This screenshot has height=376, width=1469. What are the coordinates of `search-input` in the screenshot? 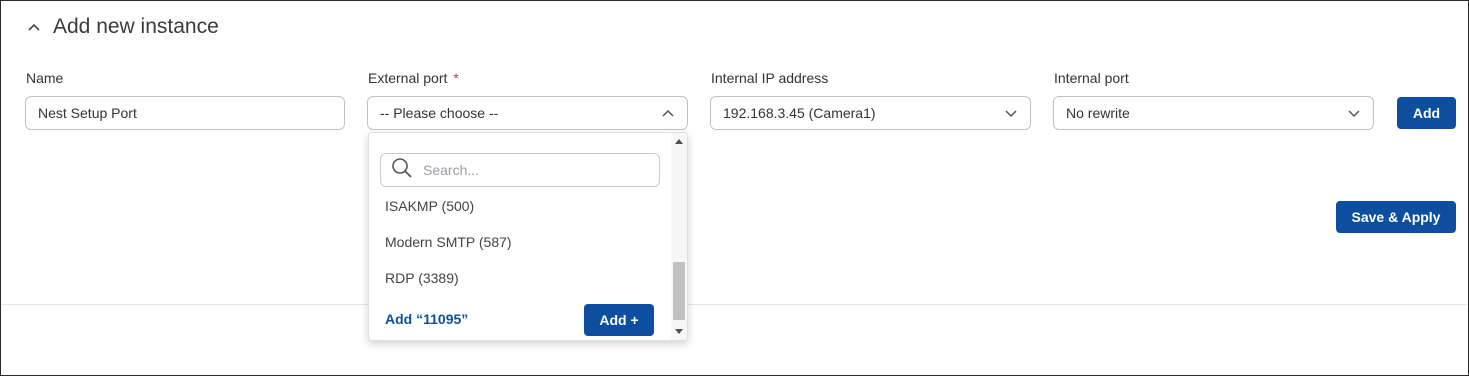 It's located at (536, 170).